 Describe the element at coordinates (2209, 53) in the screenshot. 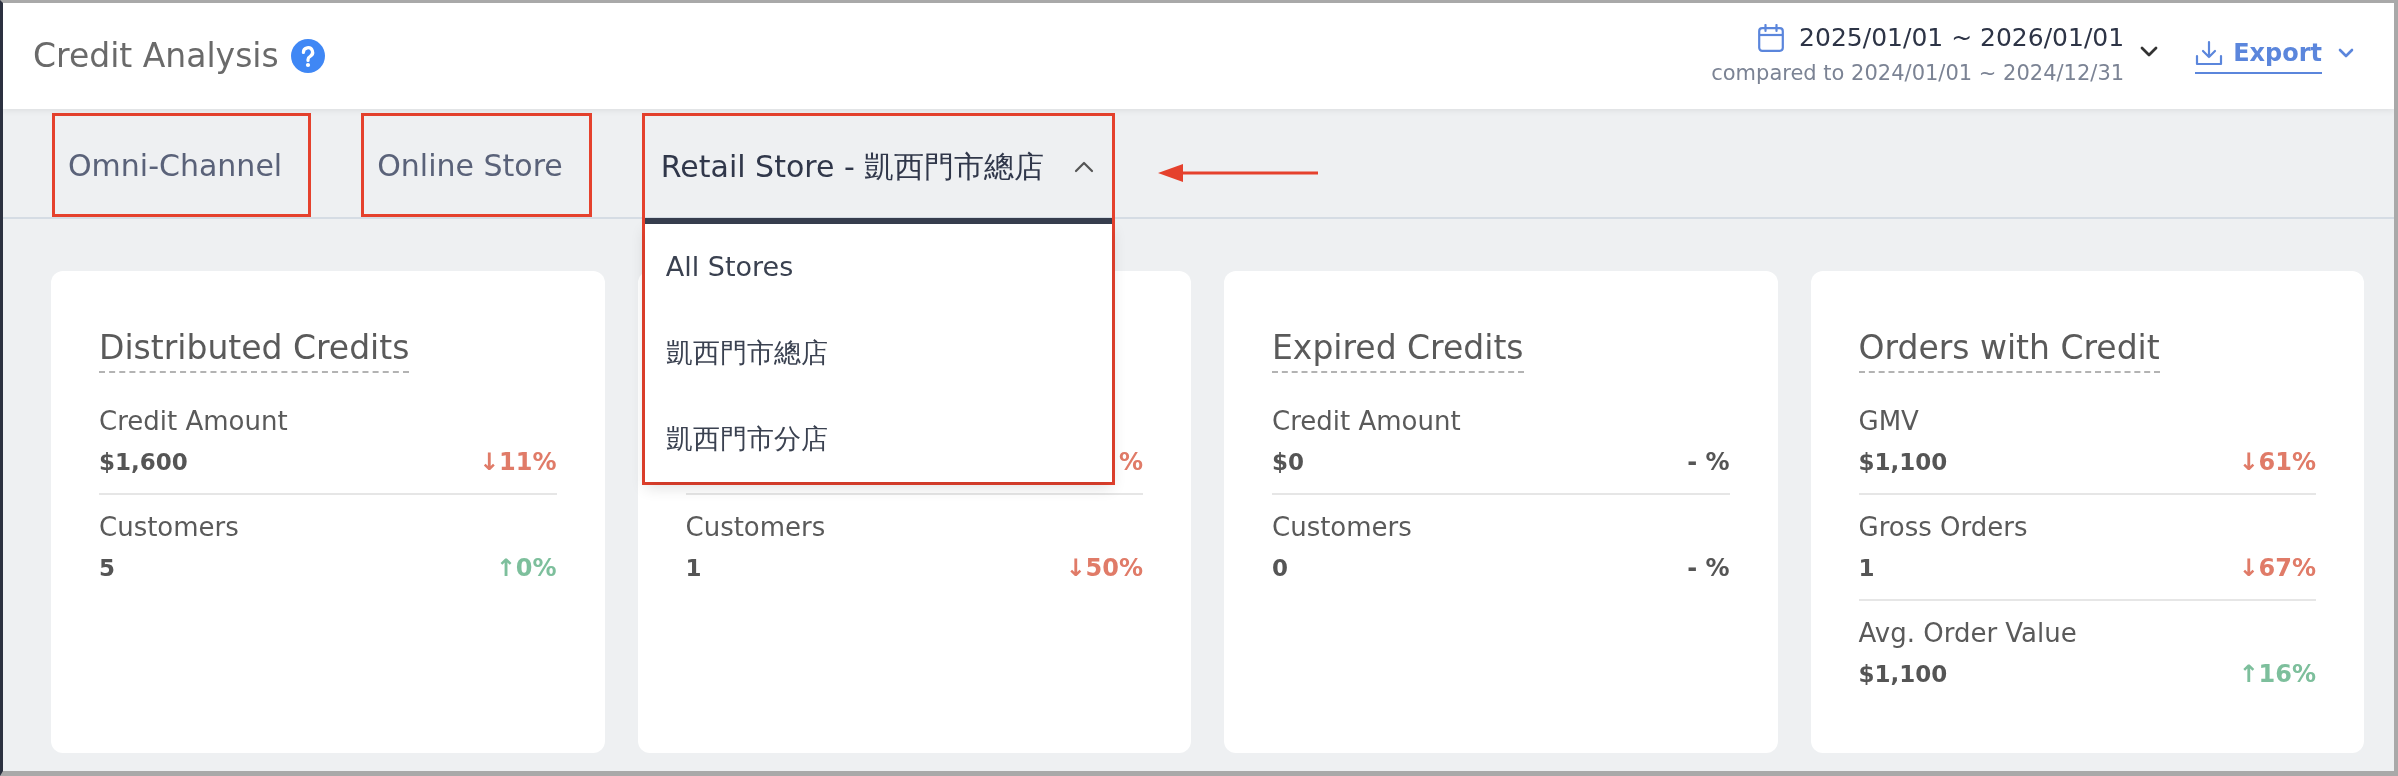

I see `download-icon` at that location.